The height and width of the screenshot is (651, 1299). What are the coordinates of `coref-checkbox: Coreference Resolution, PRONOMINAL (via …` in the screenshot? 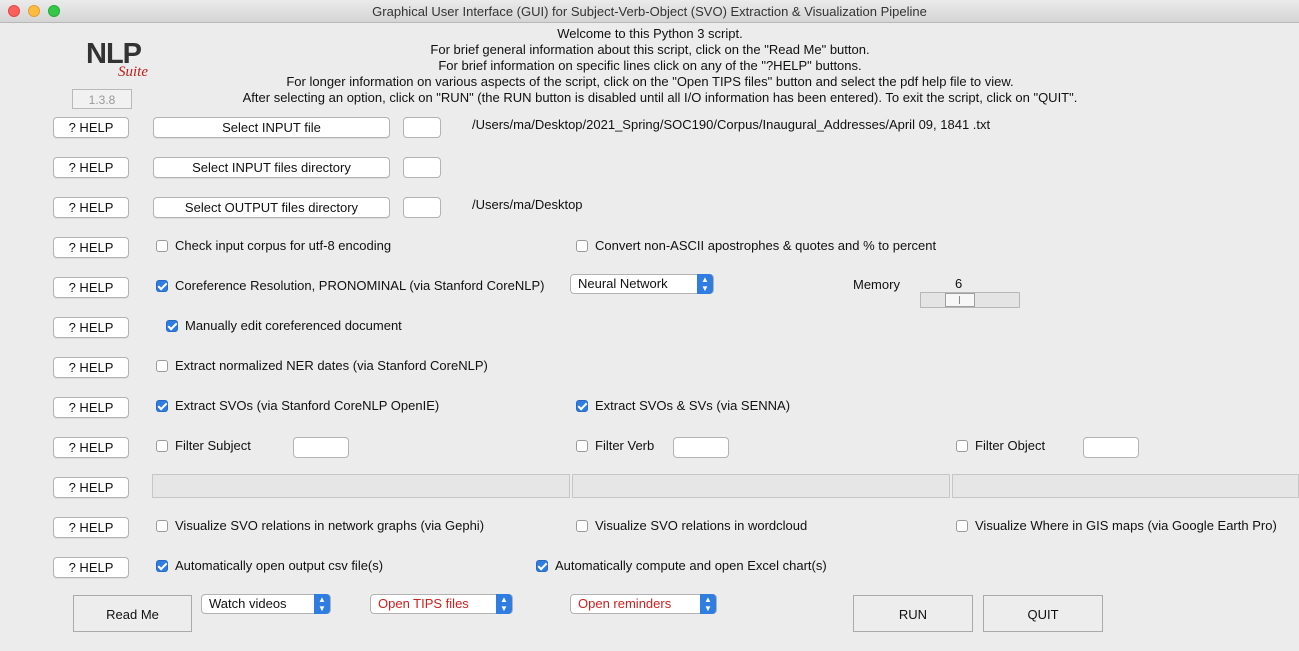 It's located at (363, 285).